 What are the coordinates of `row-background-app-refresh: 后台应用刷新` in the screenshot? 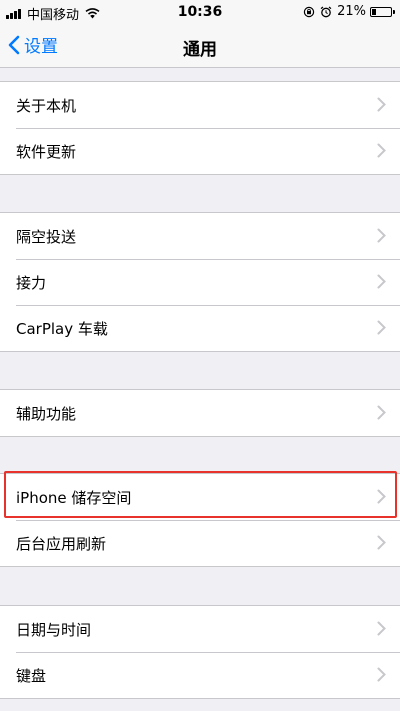 It's located at (200, 543).